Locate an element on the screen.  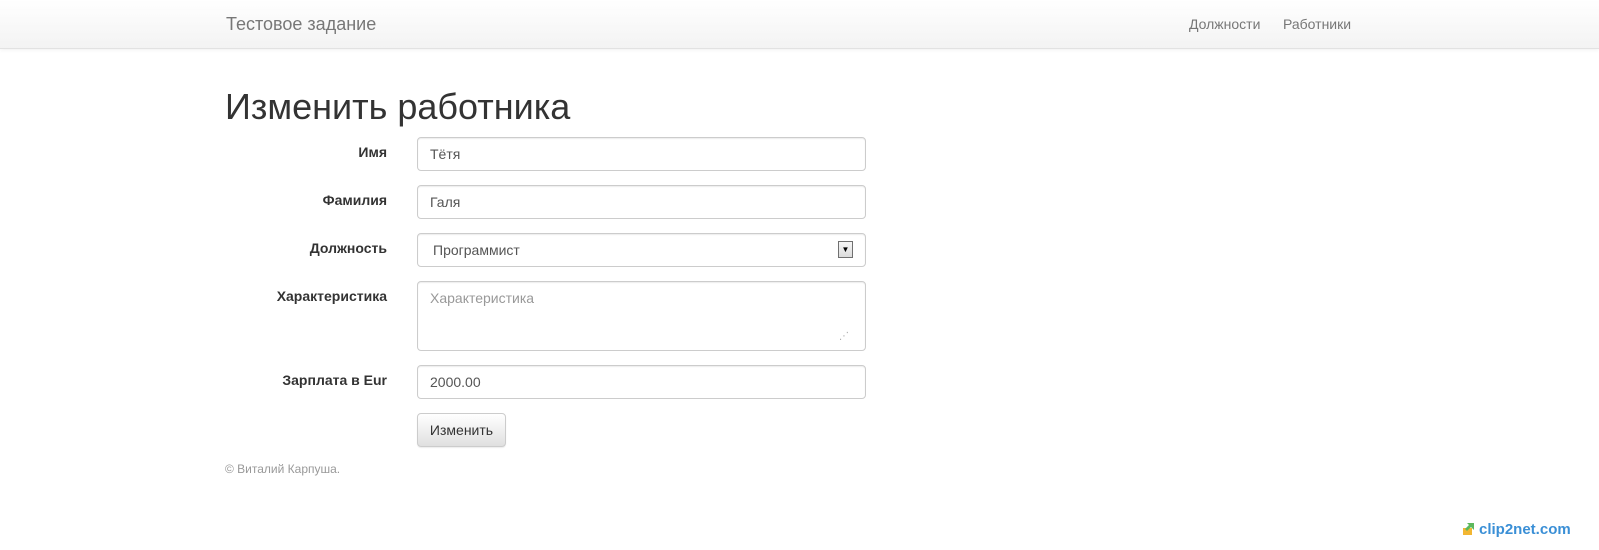
last-name-label: Фамилия is located at coordinates (354, 200).